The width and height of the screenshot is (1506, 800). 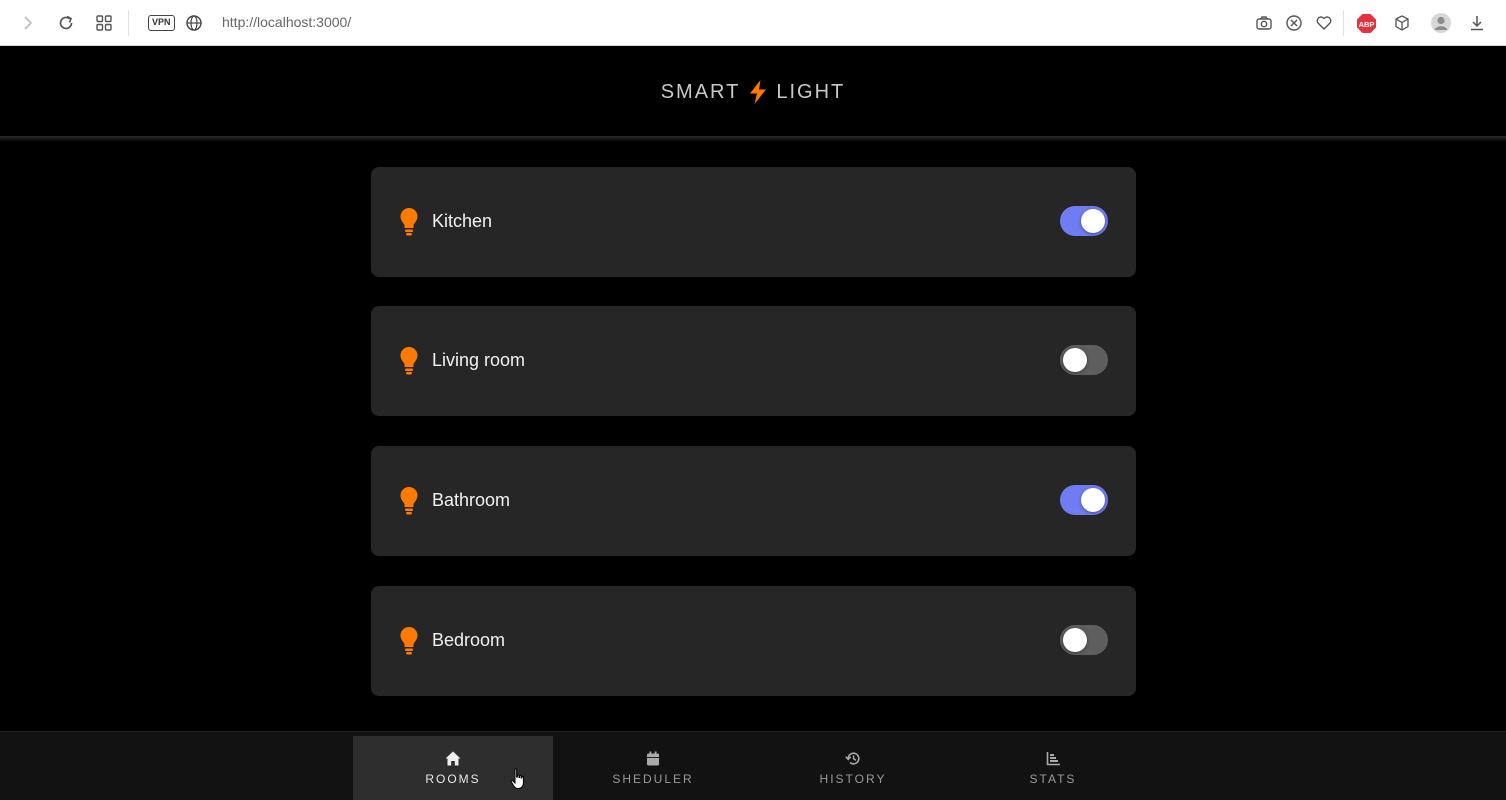 What do you see at coordinates (853, 768) in the screenshot?
I see `nav-history: HISTORY` at bounding box center [853, 768].